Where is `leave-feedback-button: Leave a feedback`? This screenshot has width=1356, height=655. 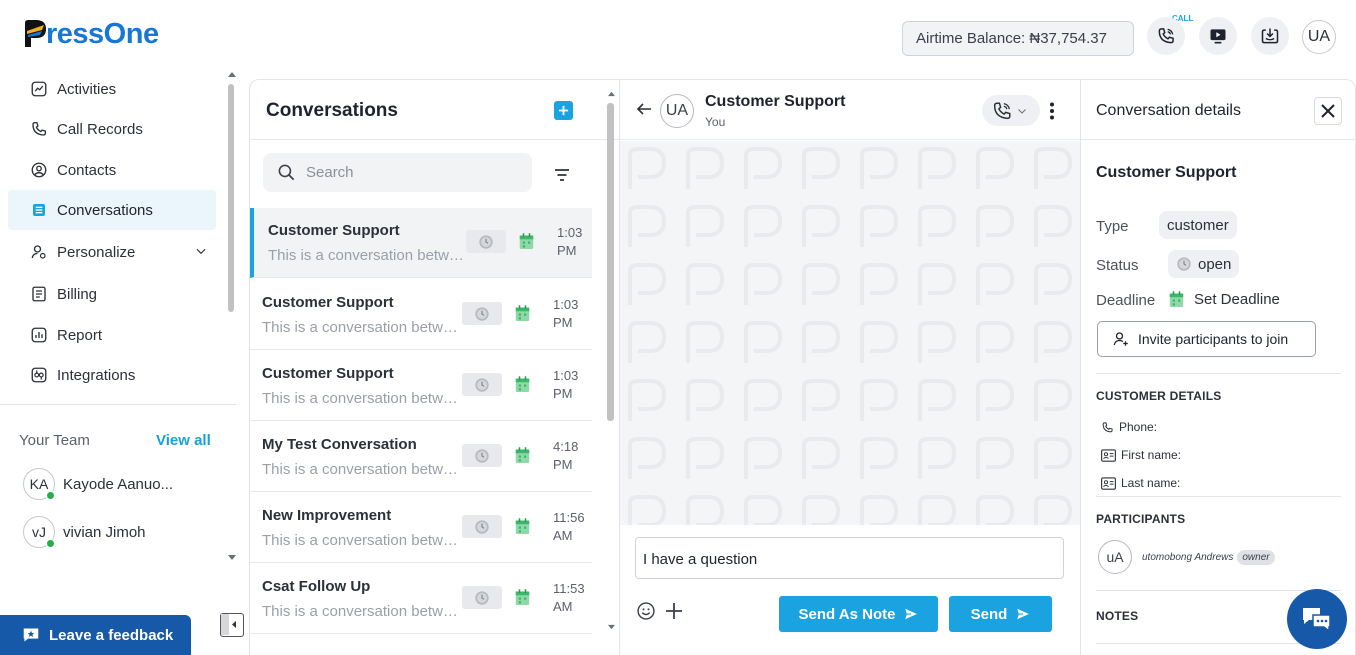
leave-feedback-button: Leave a feedback is located at coordinates (95, 635).